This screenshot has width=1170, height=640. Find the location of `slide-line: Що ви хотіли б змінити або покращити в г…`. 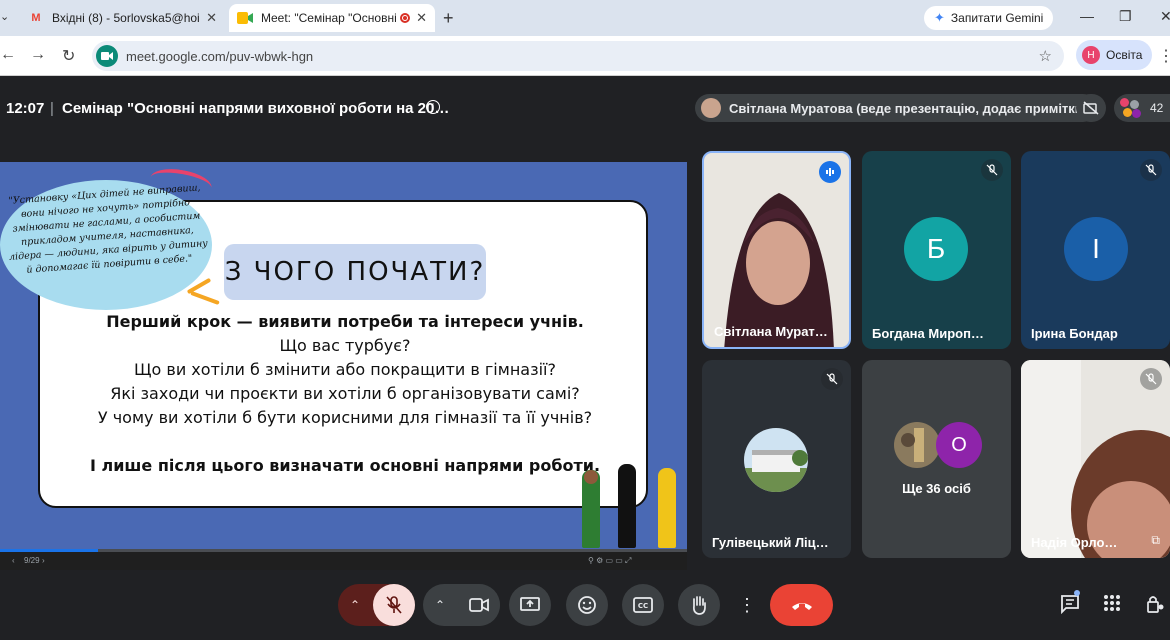

slide-line: Що ви хотіли б змінити або покращити в г… is located at coordinates (345, 369).